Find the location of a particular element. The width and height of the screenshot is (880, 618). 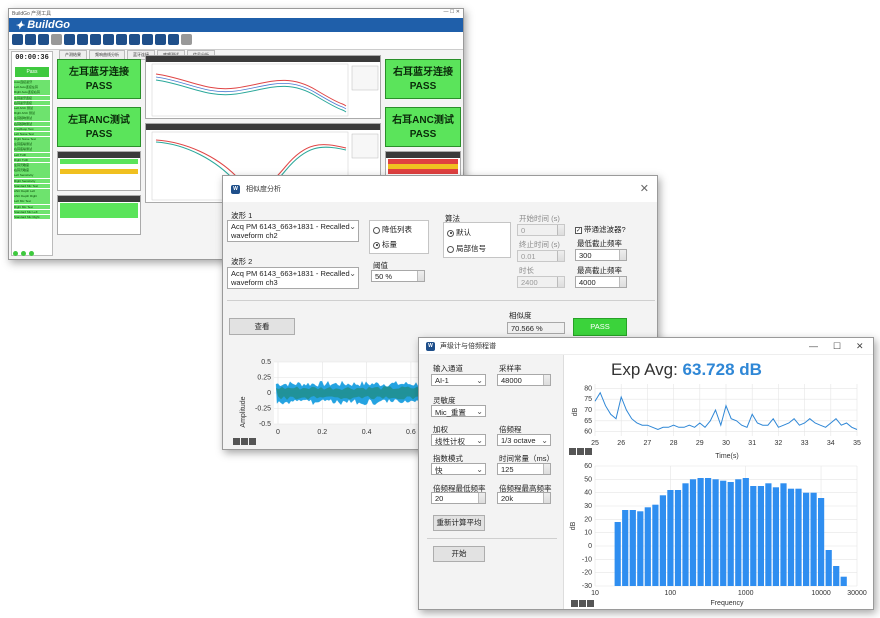

doc-icon is located at coordinates (186, 39).